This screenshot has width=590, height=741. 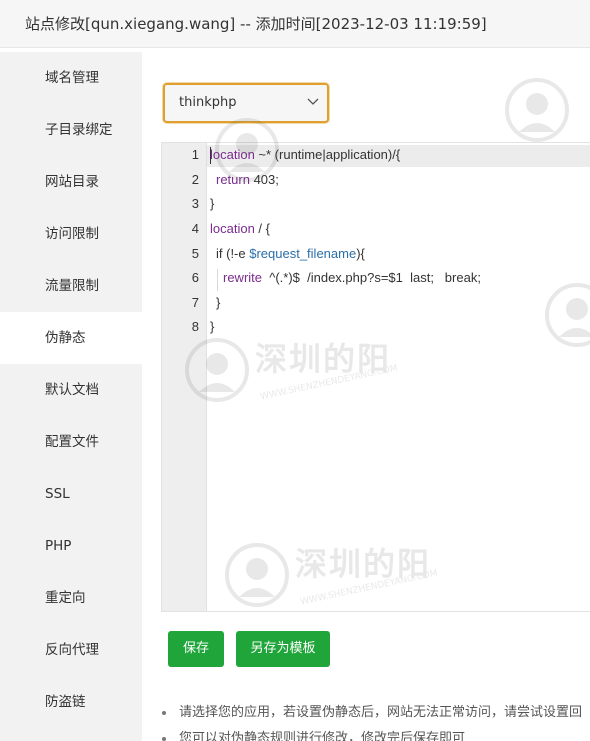 I want to click on line-number-gutter: 1 2 3 4 5 6 7 8, so click(x=184, y=377).